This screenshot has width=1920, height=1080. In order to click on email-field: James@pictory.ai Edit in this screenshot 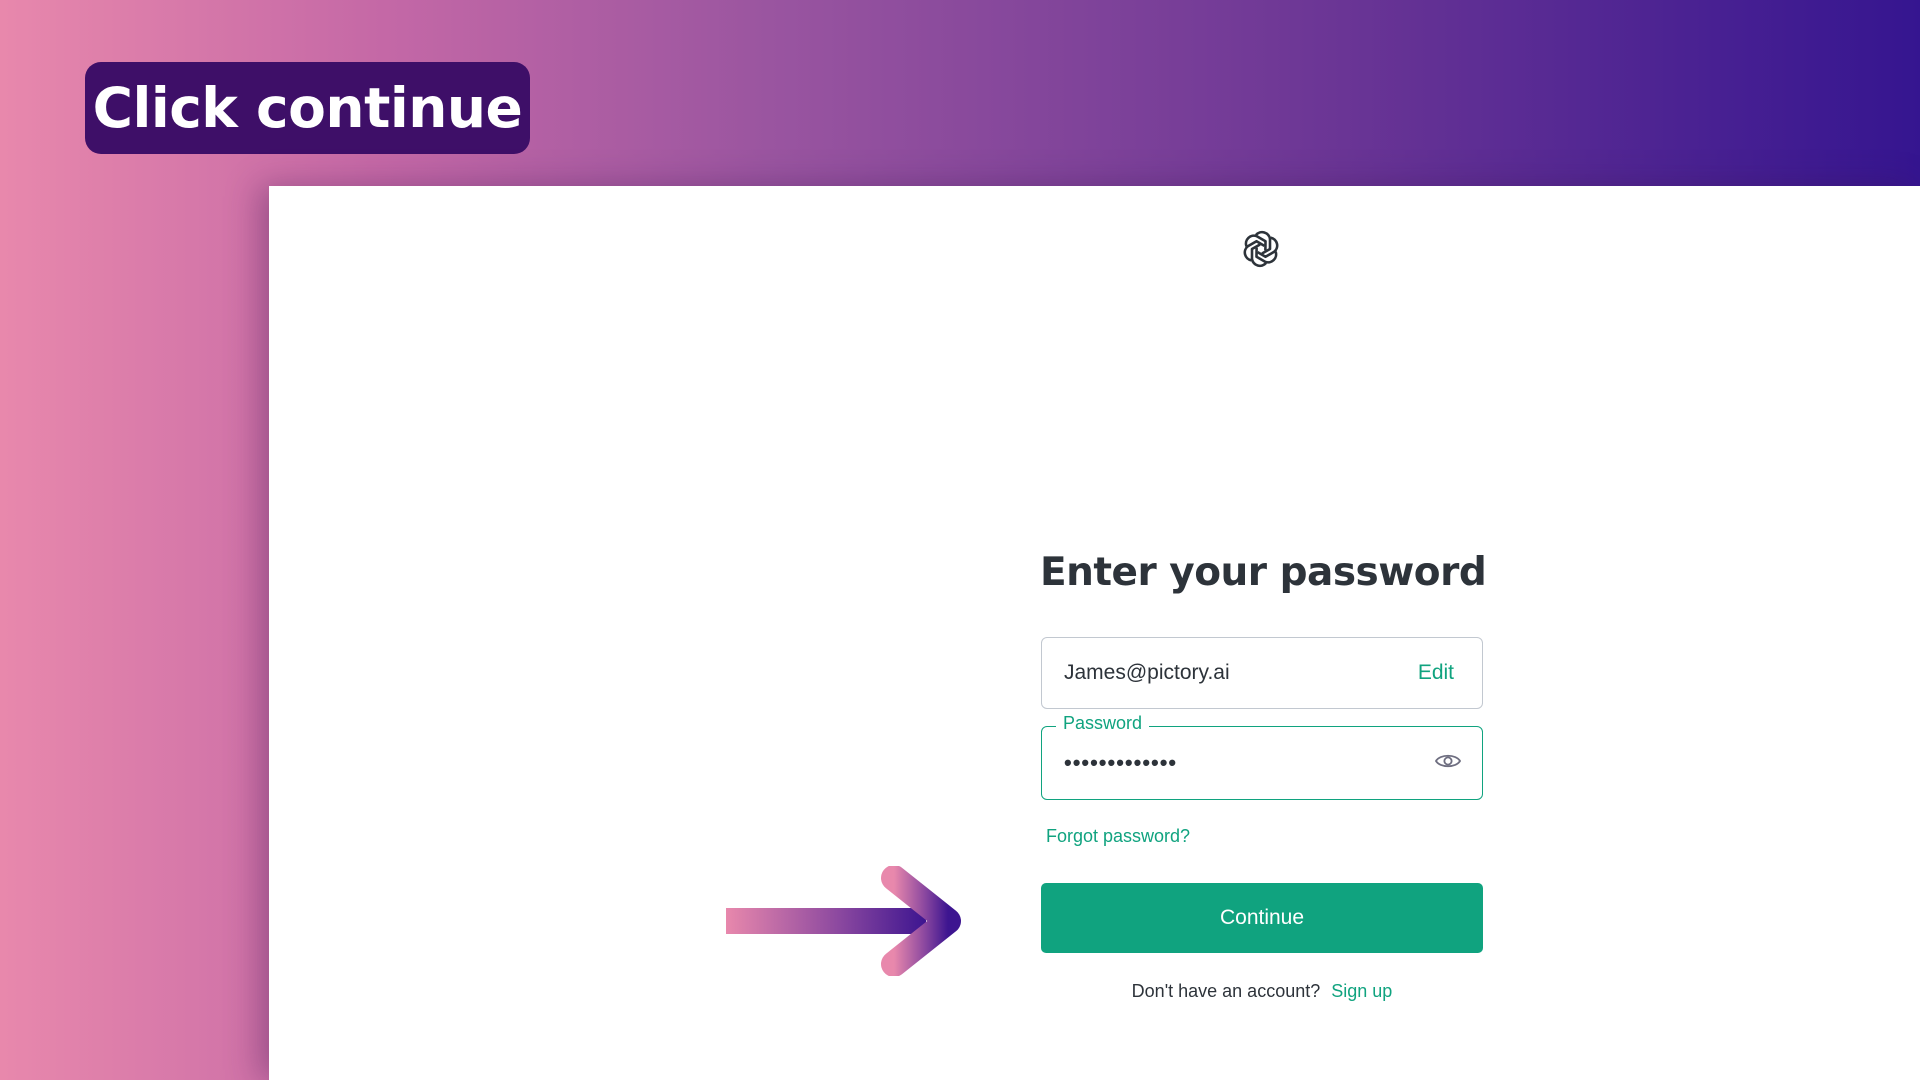, I will do `click(1262, 673)`.